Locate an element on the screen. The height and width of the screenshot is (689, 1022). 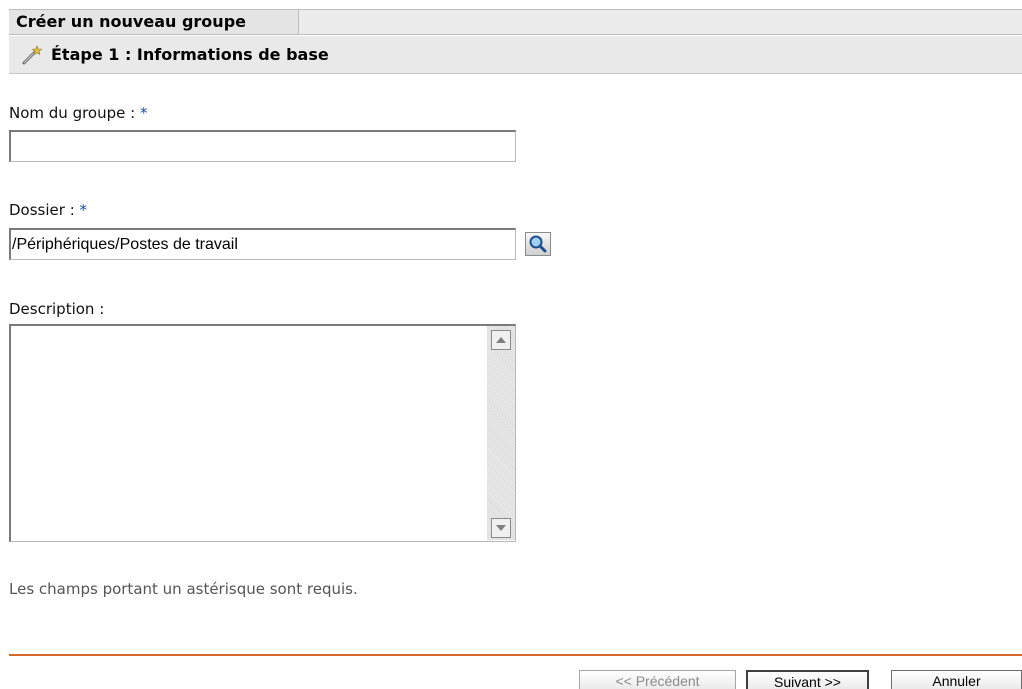
step-header: Étape 1 : Informations de base is located at coordinates (515, 55).